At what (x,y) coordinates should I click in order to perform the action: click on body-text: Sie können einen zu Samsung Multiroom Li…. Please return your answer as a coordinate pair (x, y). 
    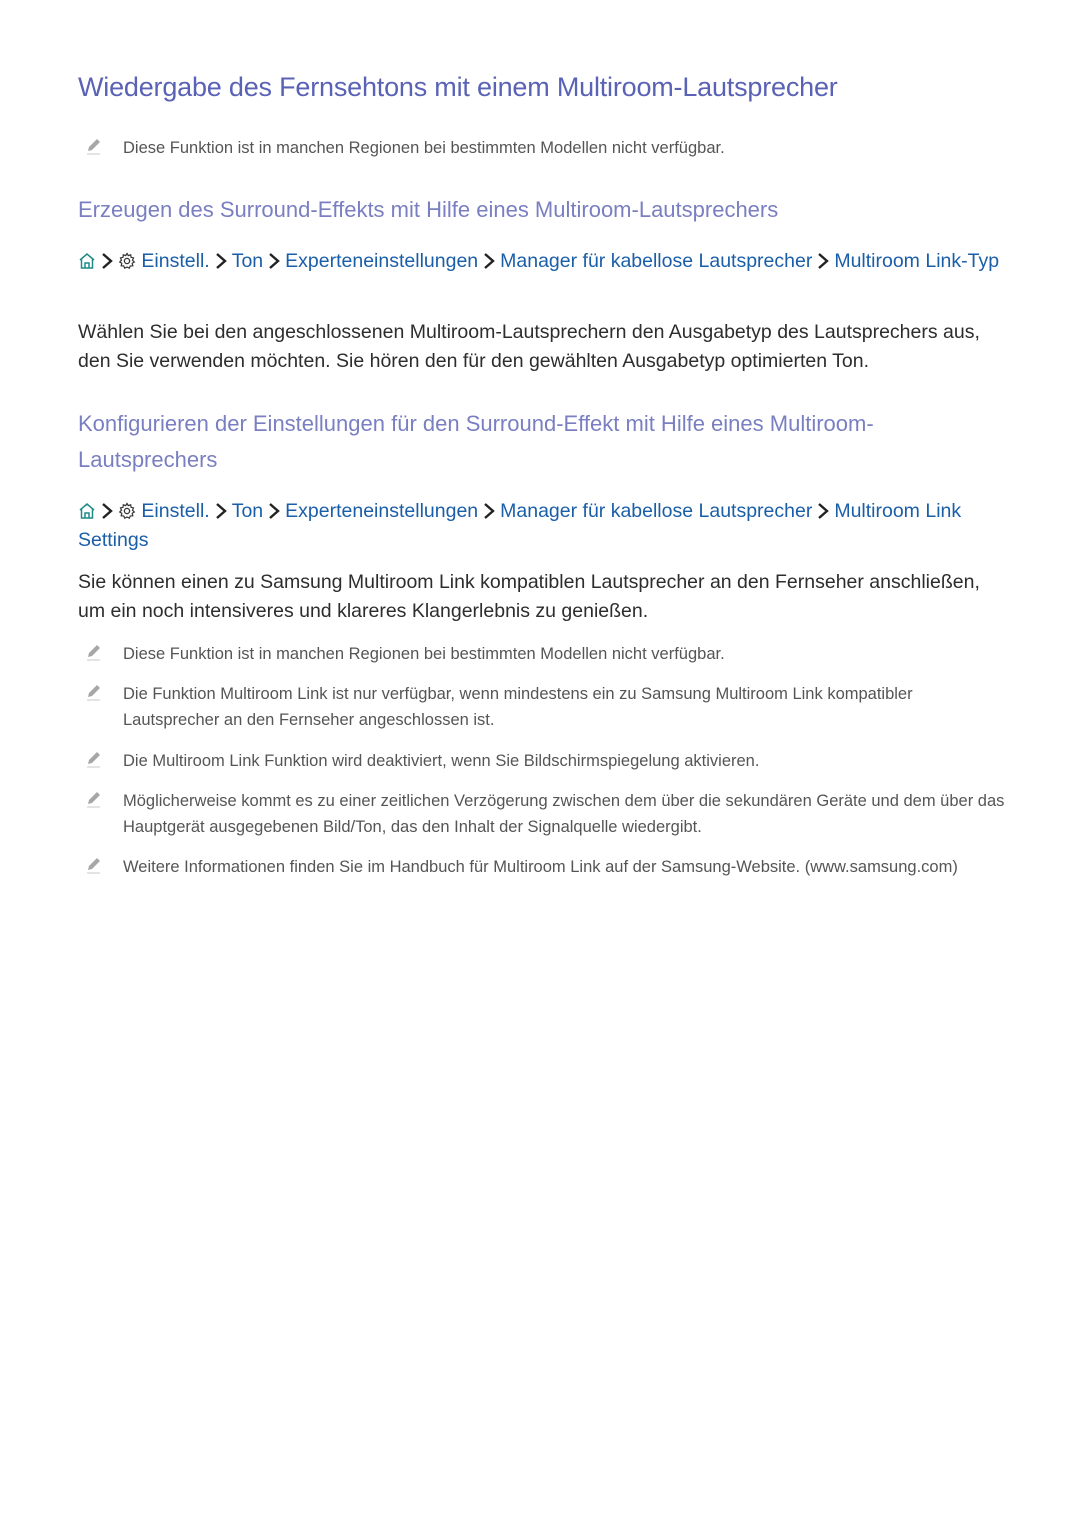
    Looking at the image, I should click on (529, 596).